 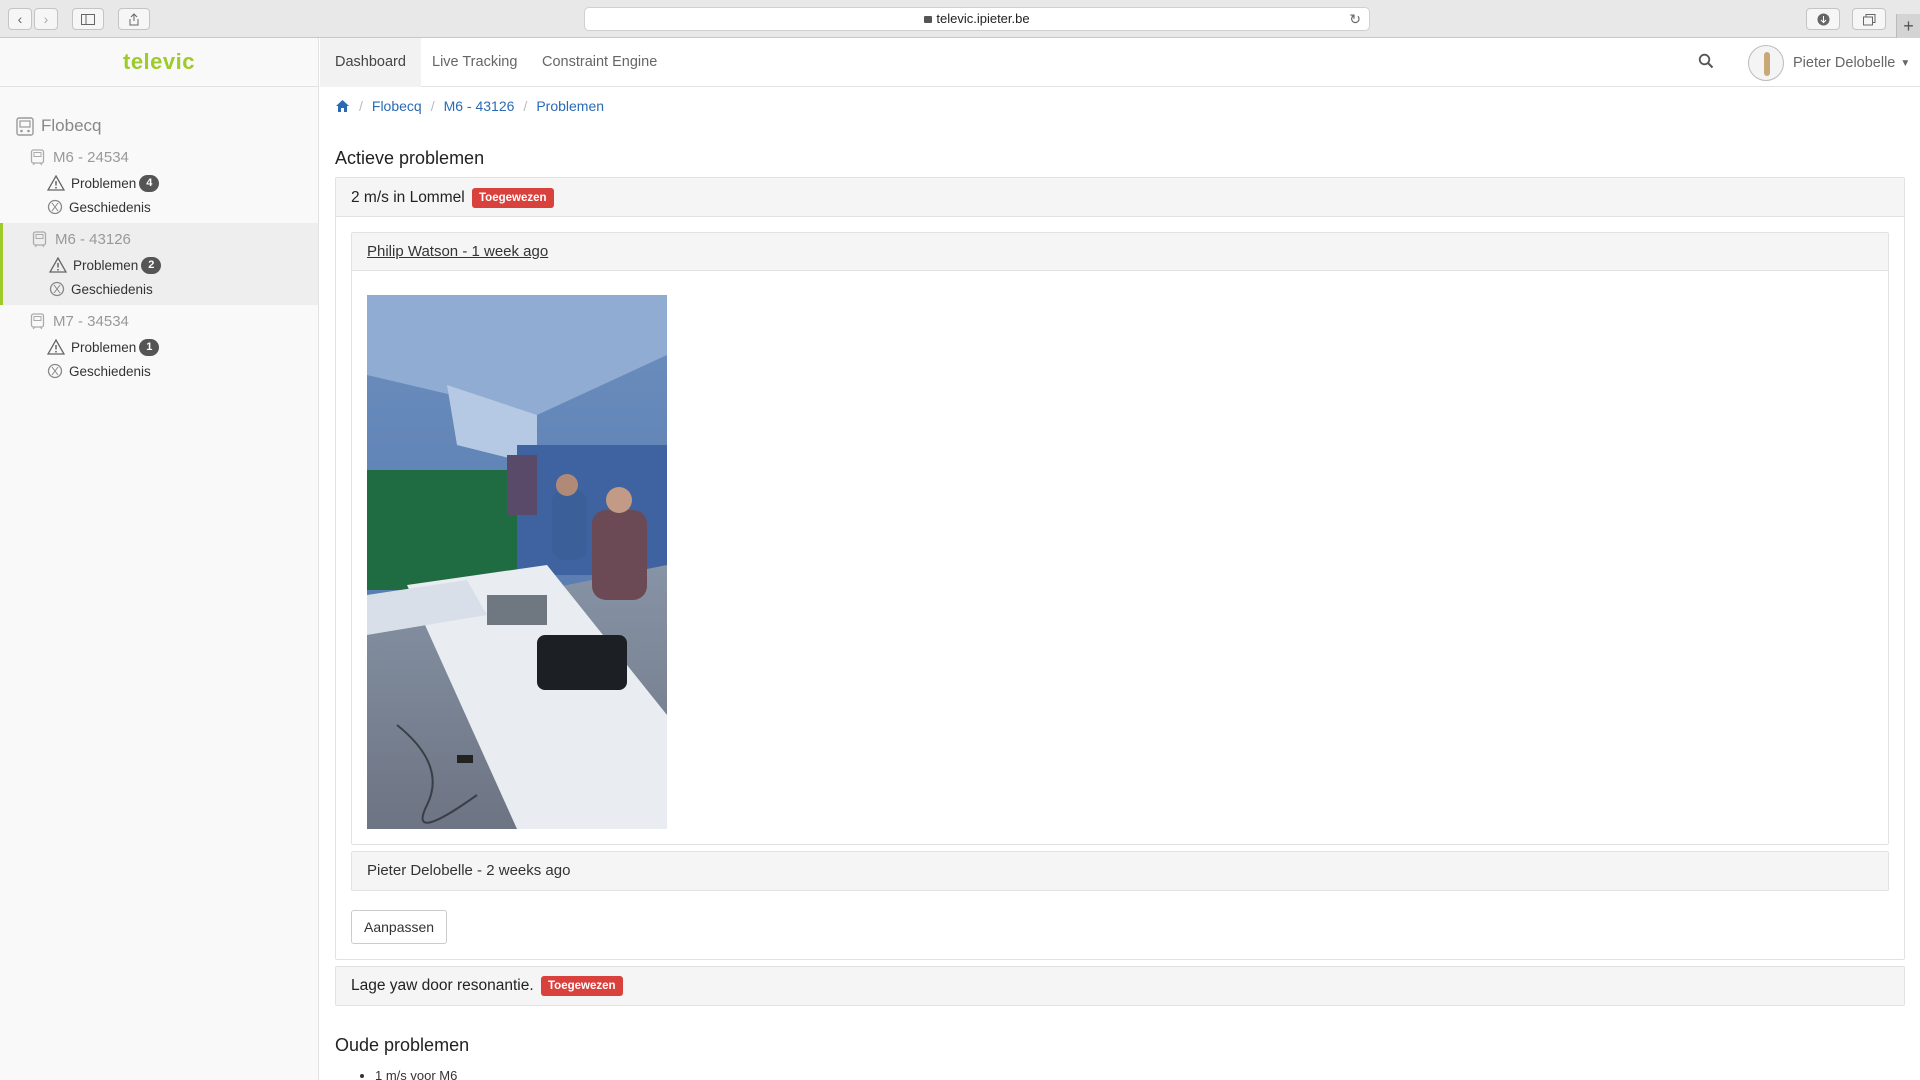 I want to click on building-icon, so click(x=25, y=126).